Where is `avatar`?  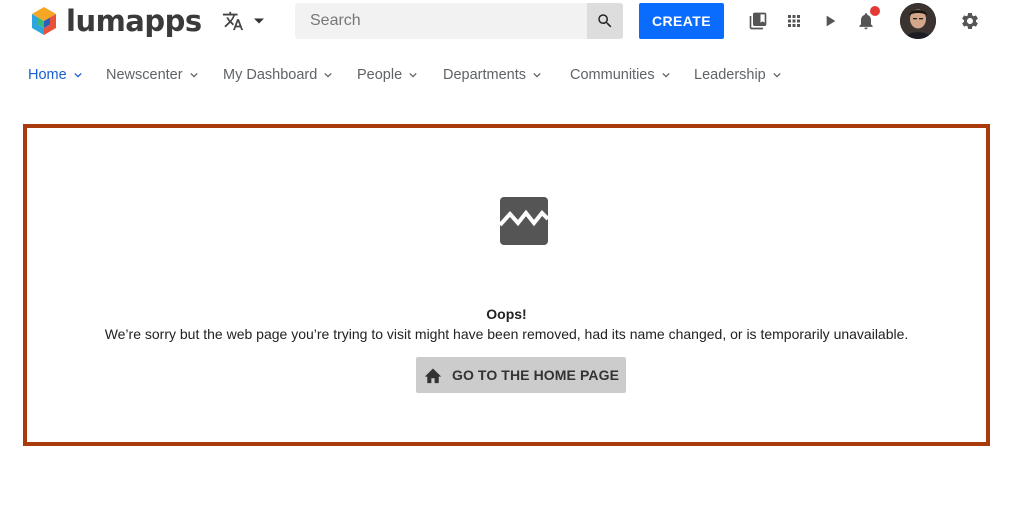 avatar is located at coordinates (918, 21).